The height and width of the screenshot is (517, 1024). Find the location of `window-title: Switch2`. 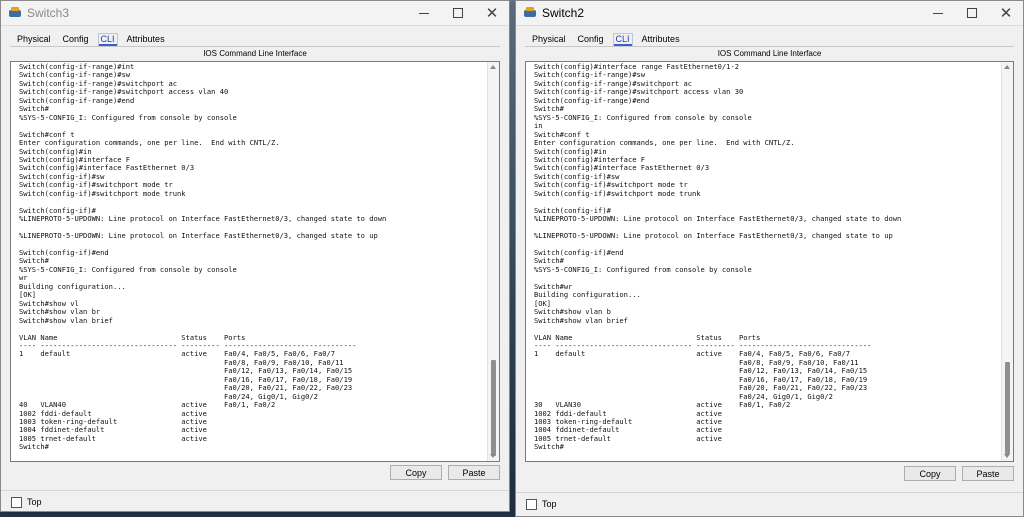

window-title: Switch2 is located at coordinates (563, 13).